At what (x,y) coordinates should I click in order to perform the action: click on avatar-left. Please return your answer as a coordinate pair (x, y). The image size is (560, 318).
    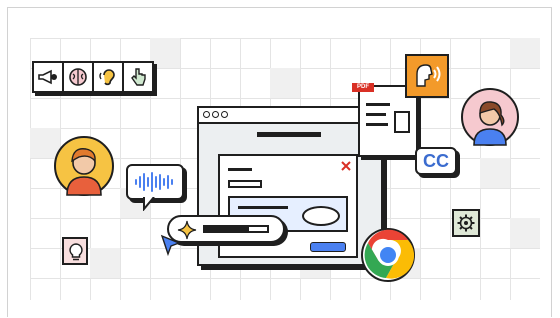
    Looking at the image, I should click on (84, 166).